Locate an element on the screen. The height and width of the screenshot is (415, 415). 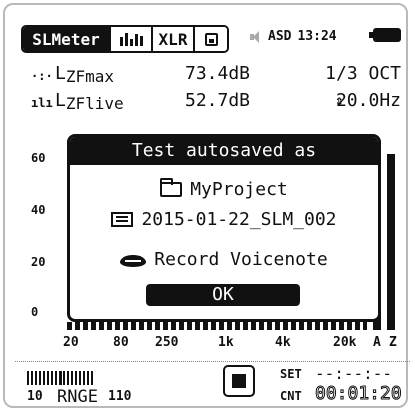
elapsed-counter: 00:01:20 is located at coordinates (359, 394).